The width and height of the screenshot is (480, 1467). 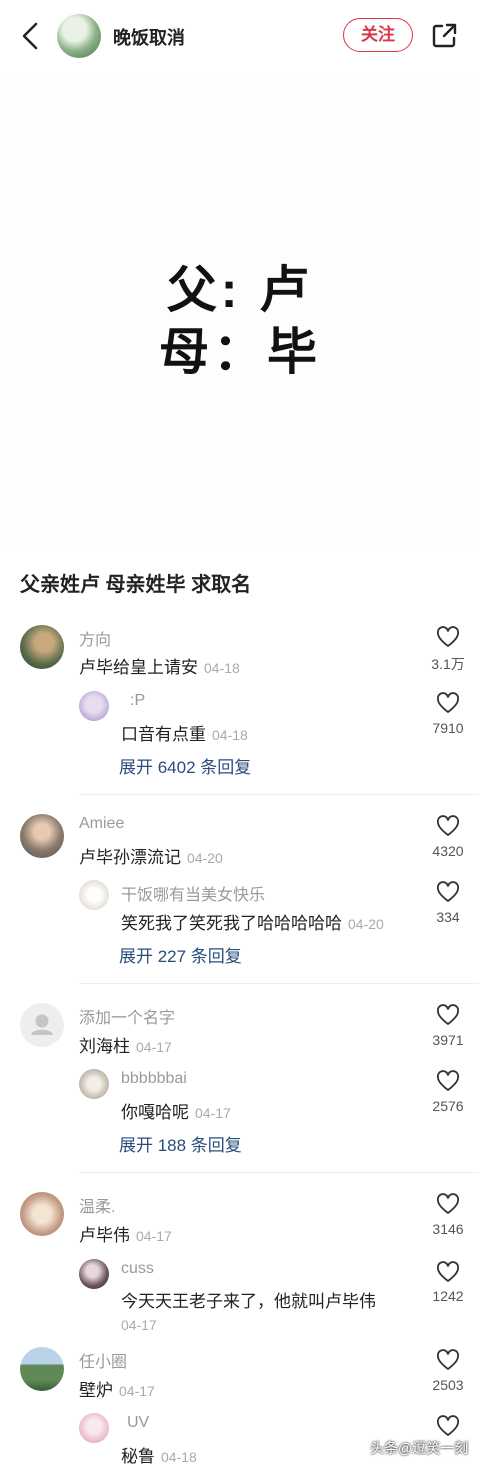 What do you see at coordinates (448, 1296) in the screenshot?
I see `like-count: 1242` at bounding box center [448, 1296].